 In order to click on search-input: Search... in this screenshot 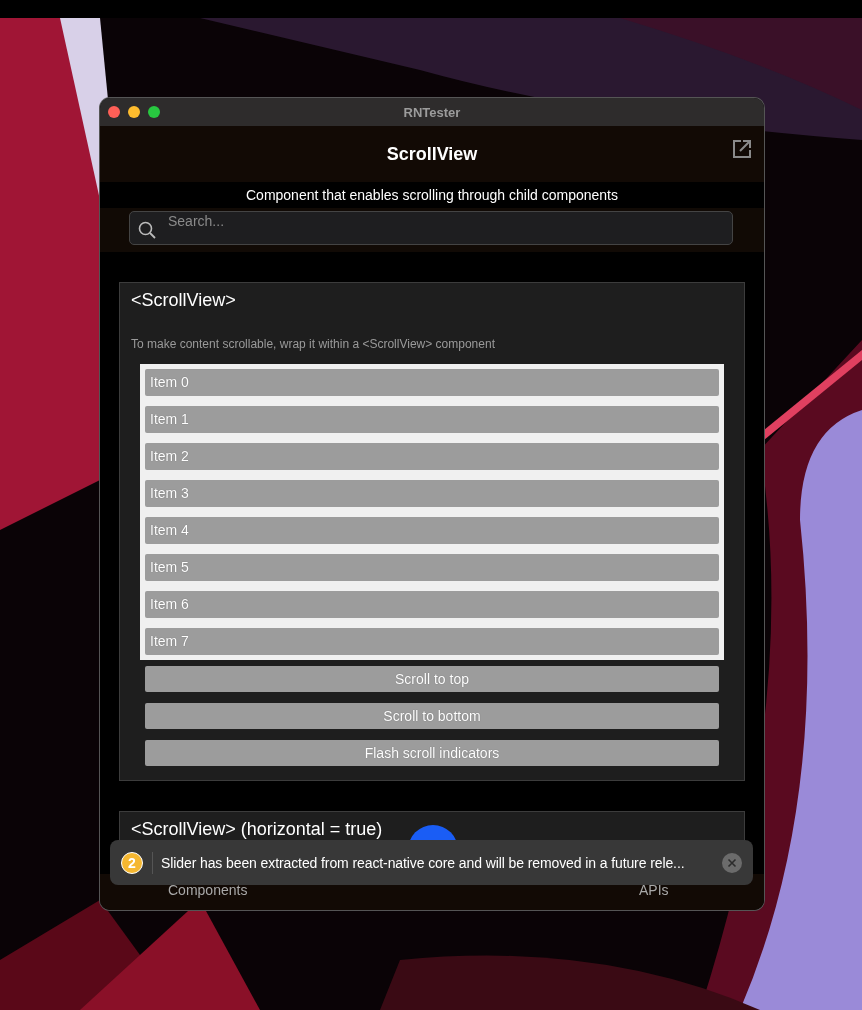, I will do `click(318, 221)`.